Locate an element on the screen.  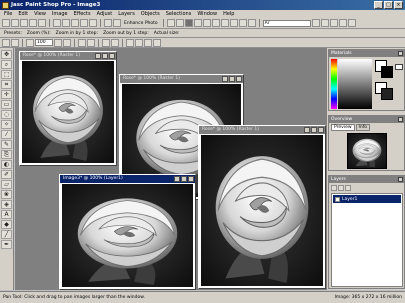
text-tool-icon: A is located at coordinates (6, 214).